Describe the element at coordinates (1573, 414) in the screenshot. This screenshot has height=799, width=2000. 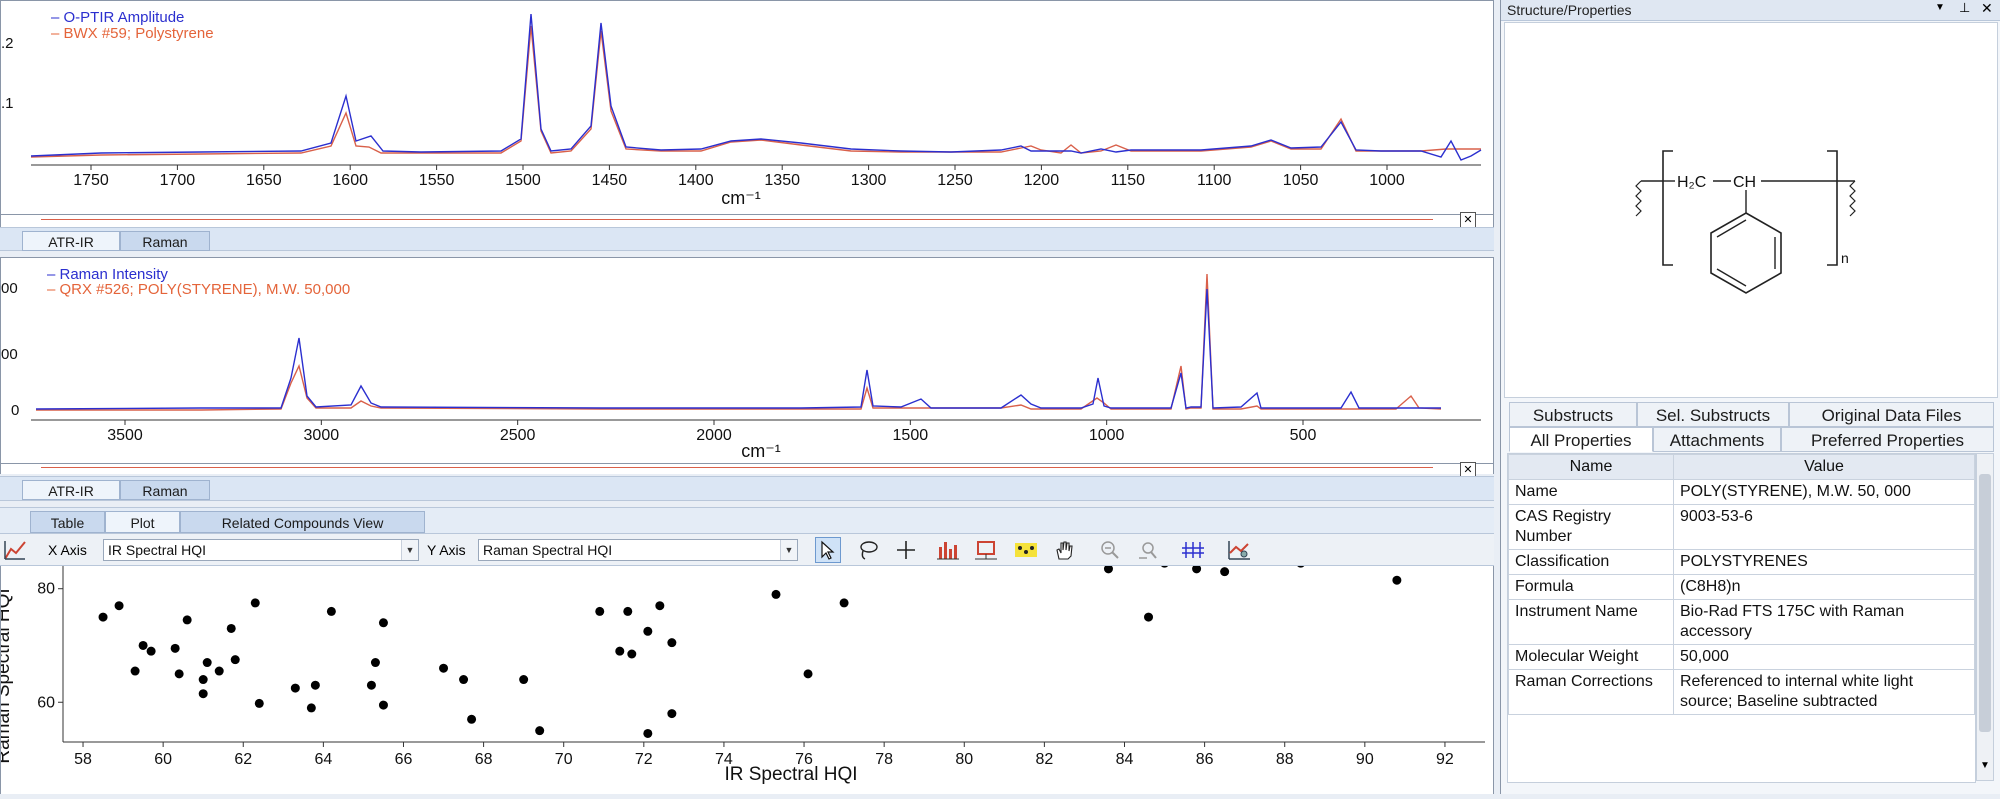
I see `tab-substructs: Substructs` at that location.